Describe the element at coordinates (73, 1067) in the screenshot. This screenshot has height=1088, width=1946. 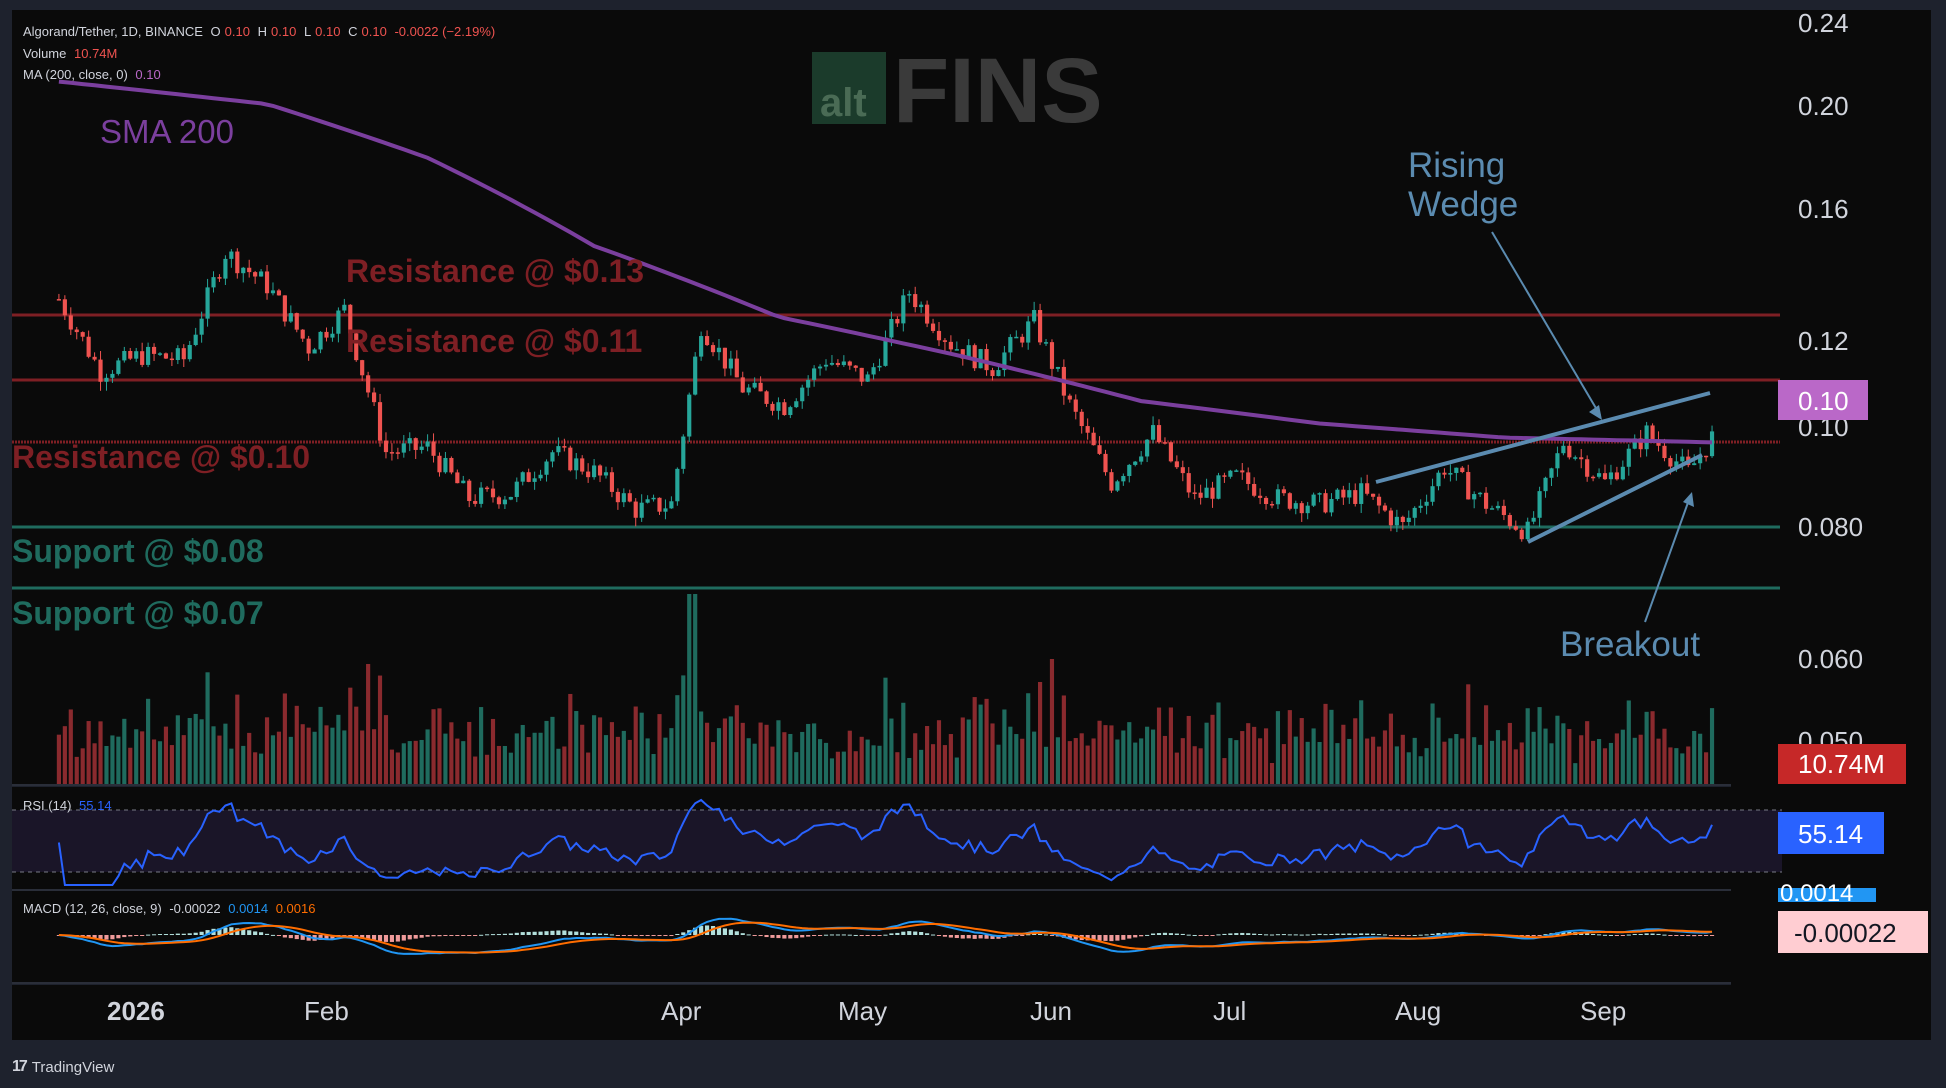
I see `tradingview-text: TradingView` at that location.